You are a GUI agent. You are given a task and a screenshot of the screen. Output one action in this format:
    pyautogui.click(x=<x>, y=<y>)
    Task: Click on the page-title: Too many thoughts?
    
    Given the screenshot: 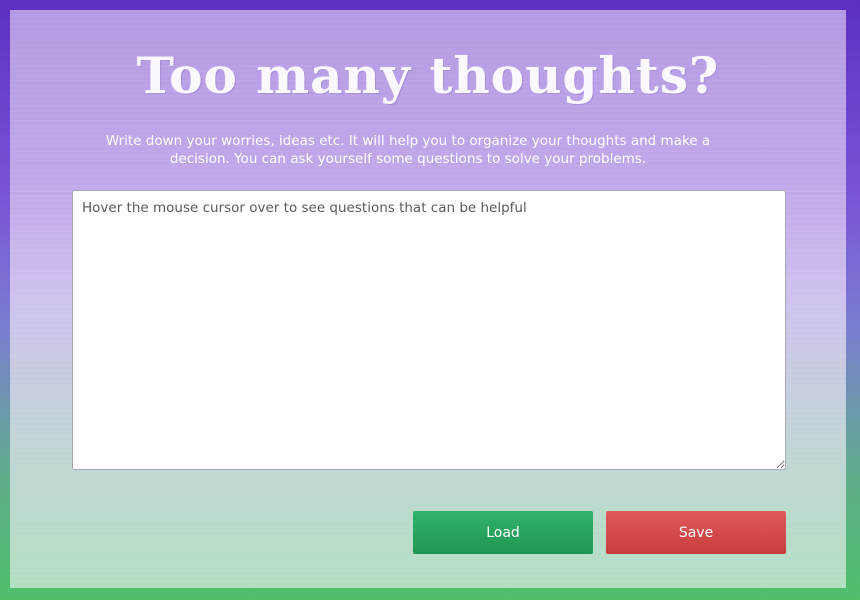 What is the action you would take?
    pyautogui.click(x=428, y=75)
    